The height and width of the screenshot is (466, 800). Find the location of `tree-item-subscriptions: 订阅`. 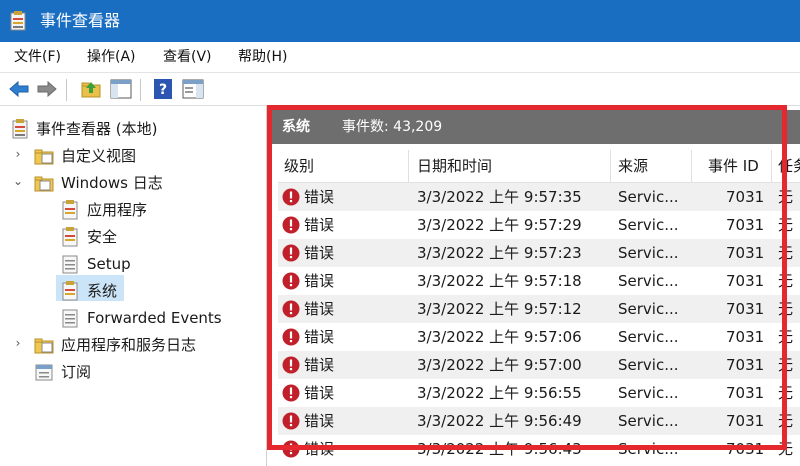

tree-item-subscriptions: 订阅 is located at coordinates (133, 372).